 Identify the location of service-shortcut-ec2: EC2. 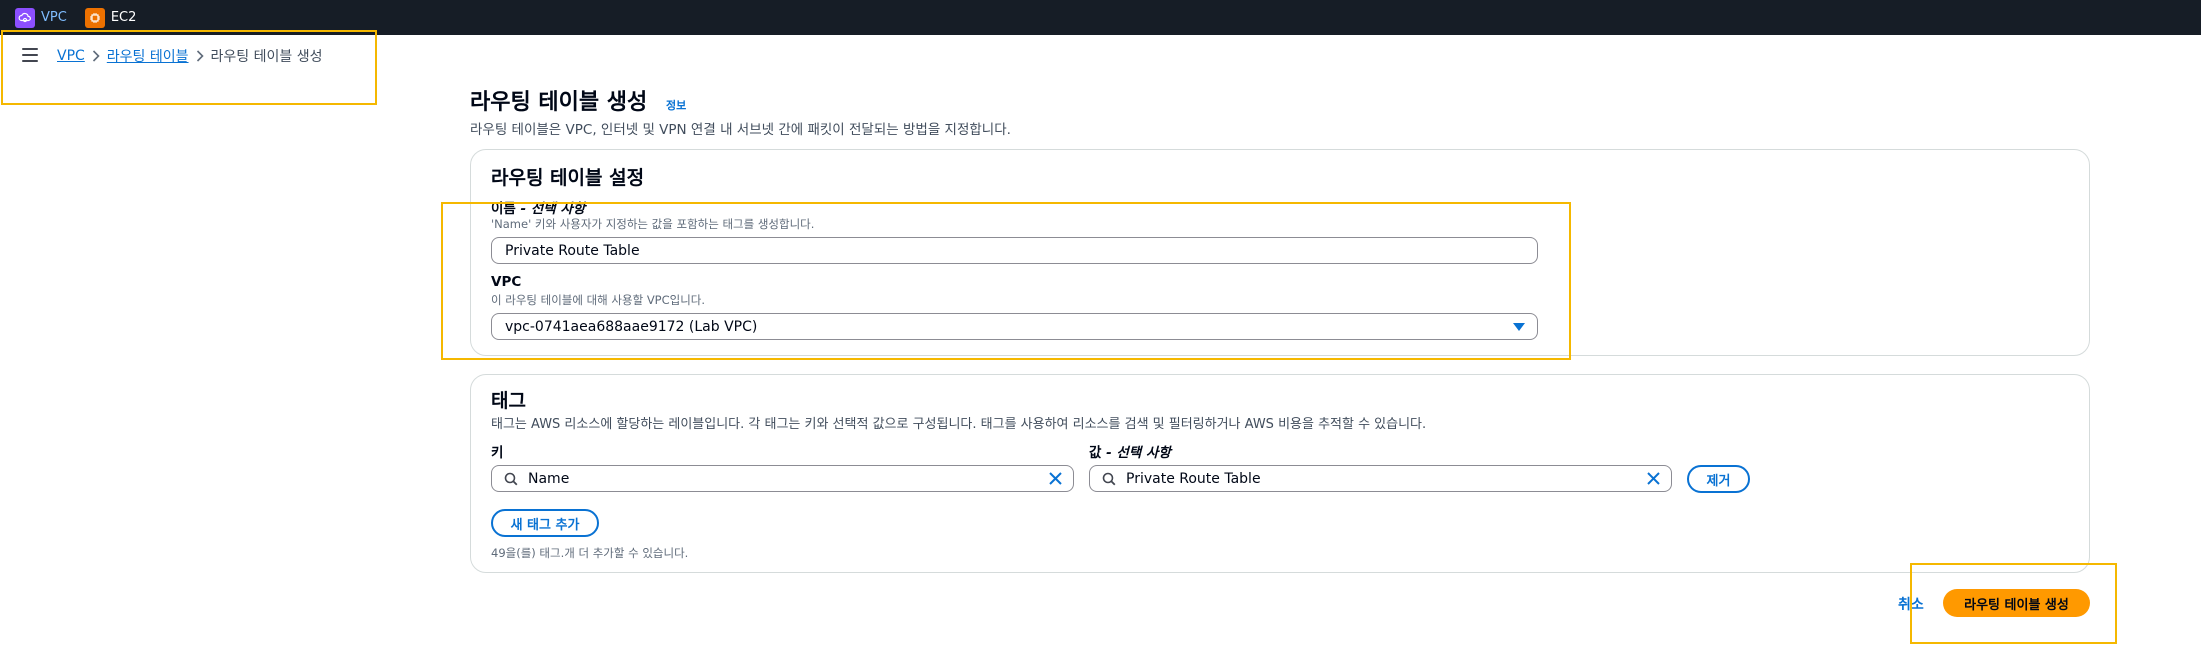
(110, 17).